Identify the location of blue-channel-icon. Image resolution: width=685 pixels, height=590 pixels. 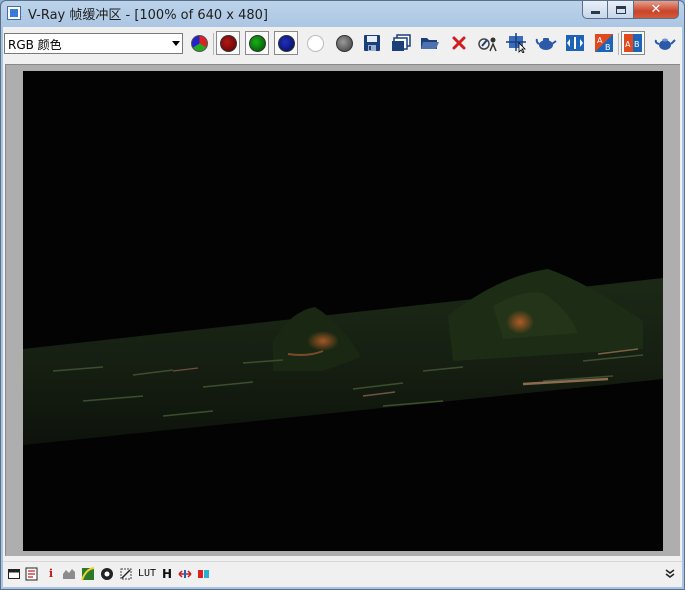
(286, 43).